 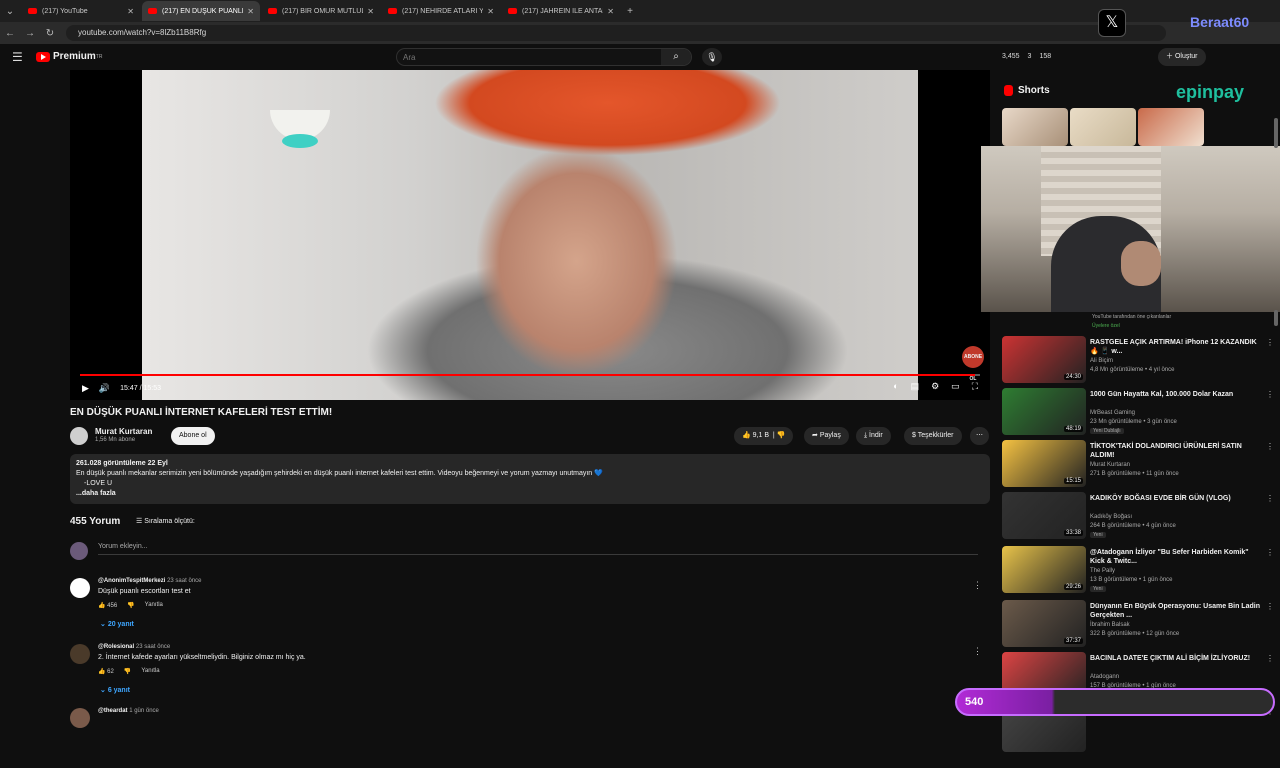 What do you see at coordinates (123, 431) in the screenshot?
I see `channel-name: Murat Kurtaran` at bounding box center [123, 431].